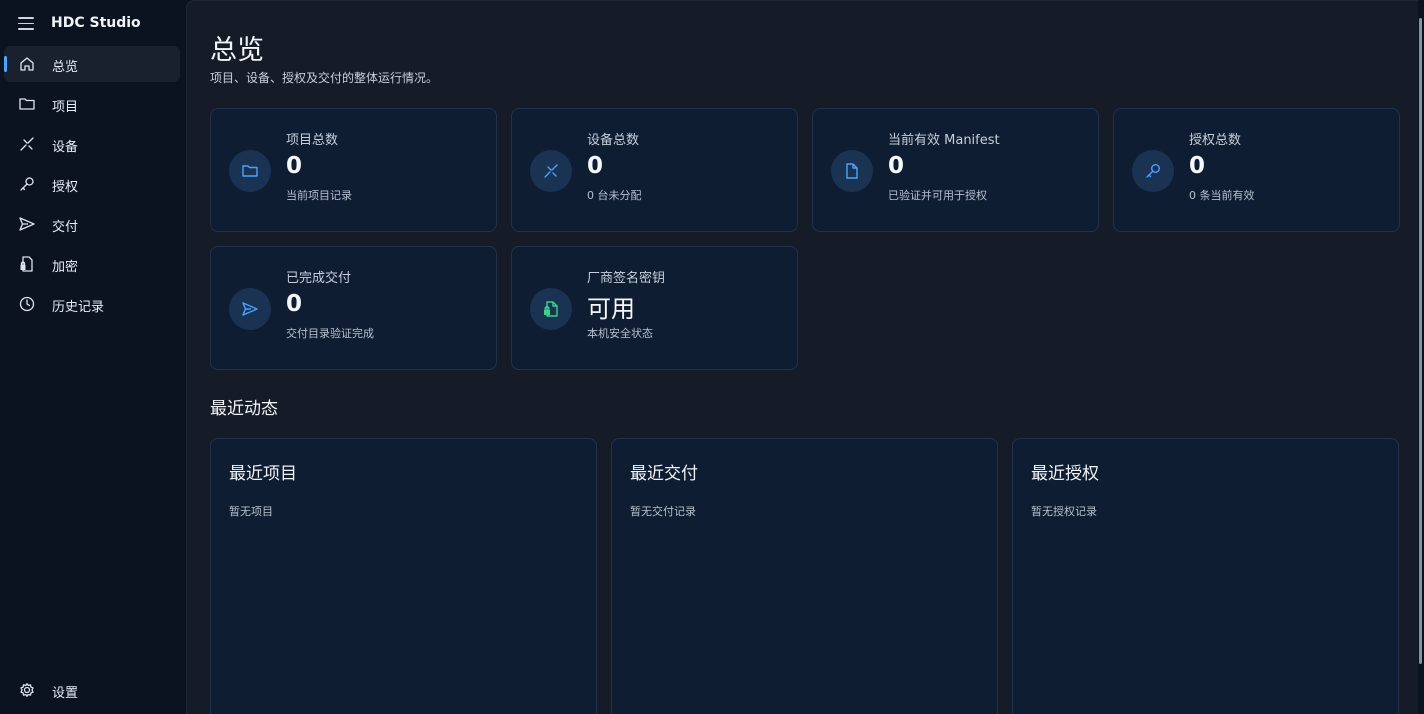  I want to click on stat-label: 项目总数, so click(312, 140).